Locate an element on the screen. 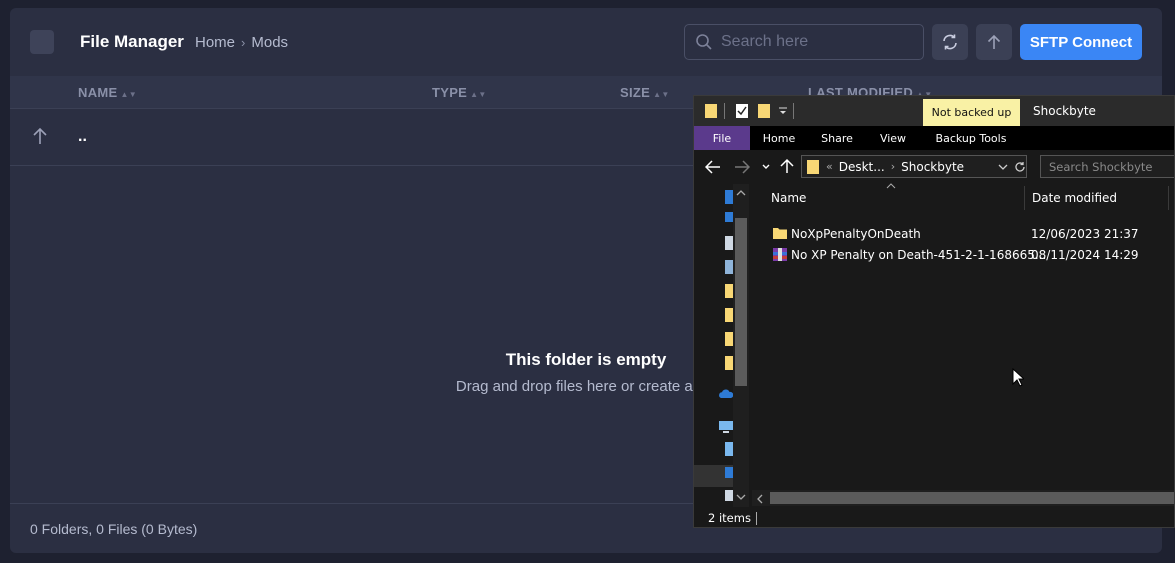 The height and width of the screenshot is (563, 1175). sftp-connect-button: SFTP Connect is located at coordinates (1081, 42).